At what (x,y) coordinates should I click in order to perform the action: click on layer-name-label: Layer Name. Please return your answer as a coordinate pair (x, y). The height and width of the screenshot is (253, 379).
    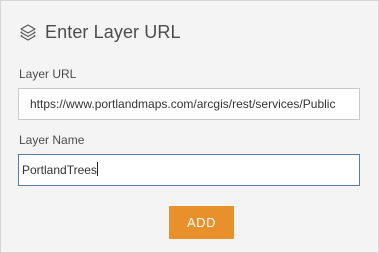
    Looking at the image, I should click on (52, 140).